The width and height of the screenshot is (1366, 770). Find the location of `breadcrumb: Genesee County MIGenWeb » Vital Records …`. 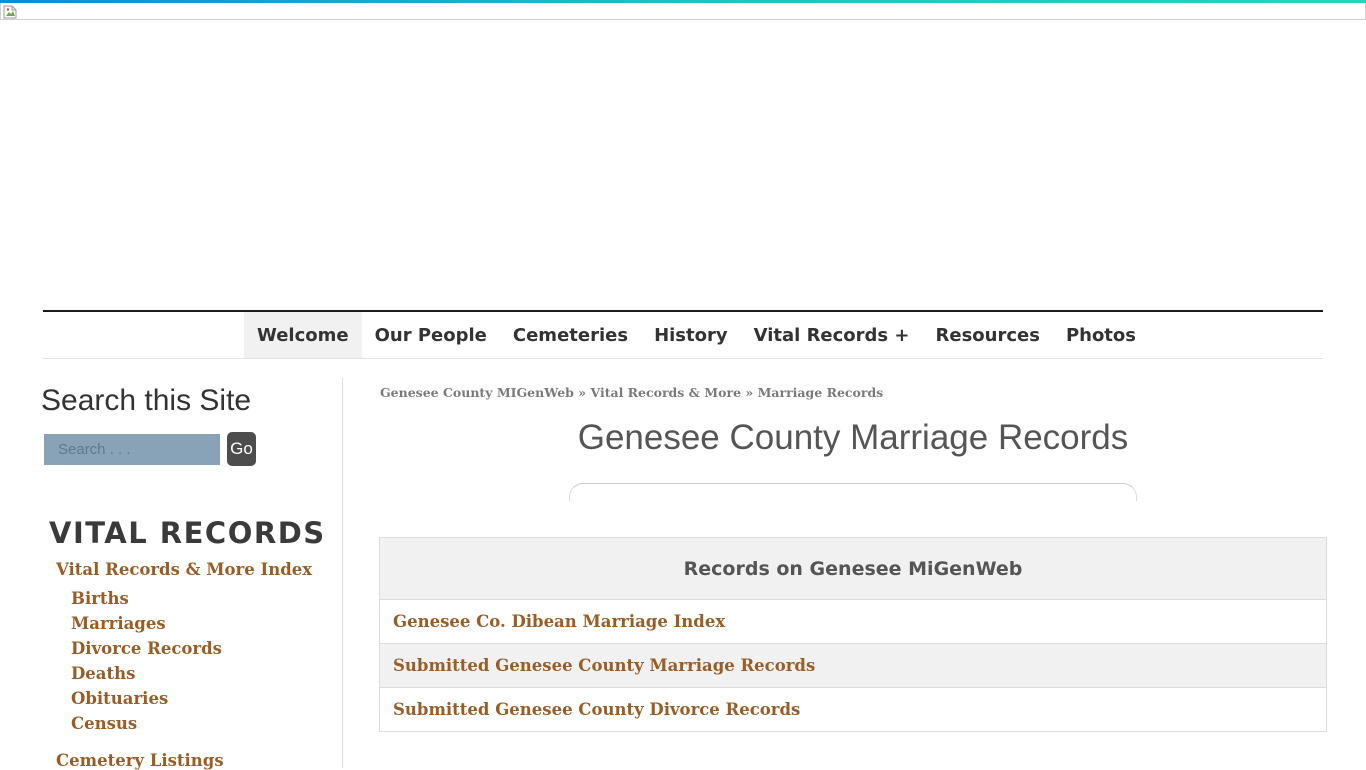

breadcrumb: Genesee County MIGenWeb » Vital Records … is located at coordinates (631, 392).